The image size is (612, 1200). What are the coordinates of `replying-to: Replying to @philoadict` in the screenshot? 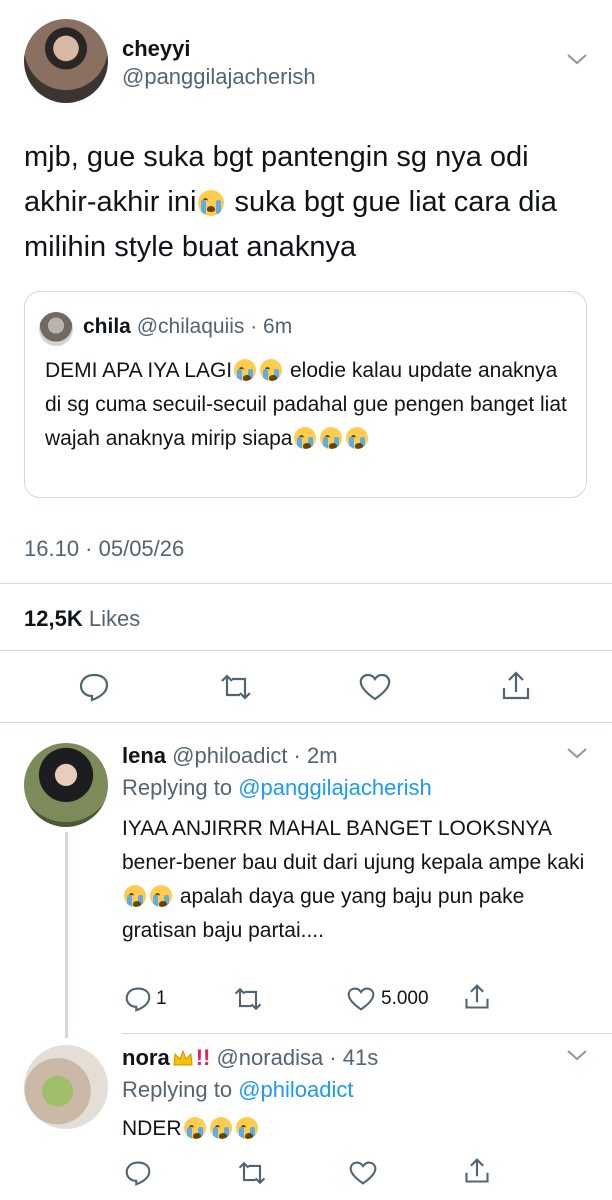 It's located at (238, 1090).